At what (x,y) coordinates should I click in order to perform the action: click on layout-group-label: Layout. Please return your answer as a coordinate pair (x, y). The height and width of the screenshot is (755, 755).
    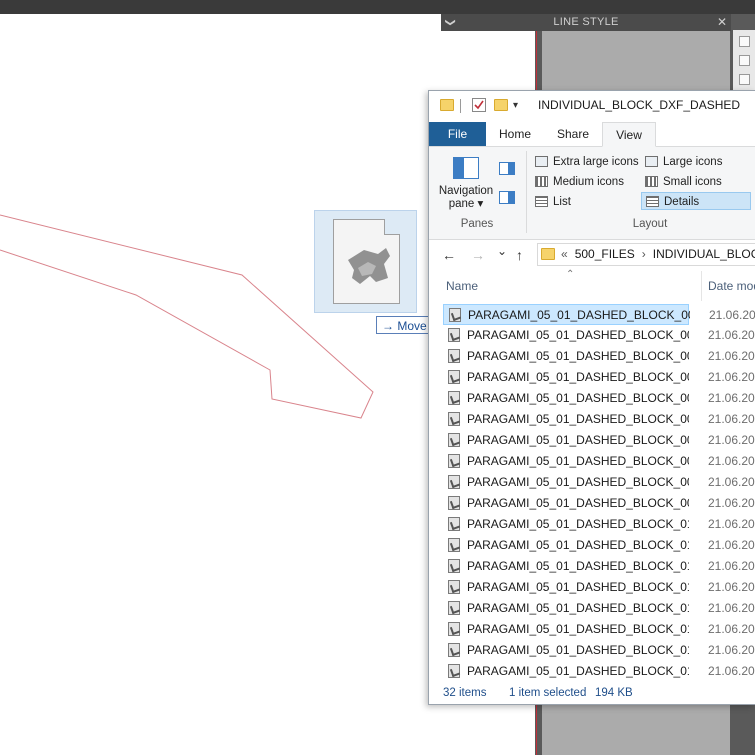
    Looking at the image, I should click on (650, 224).